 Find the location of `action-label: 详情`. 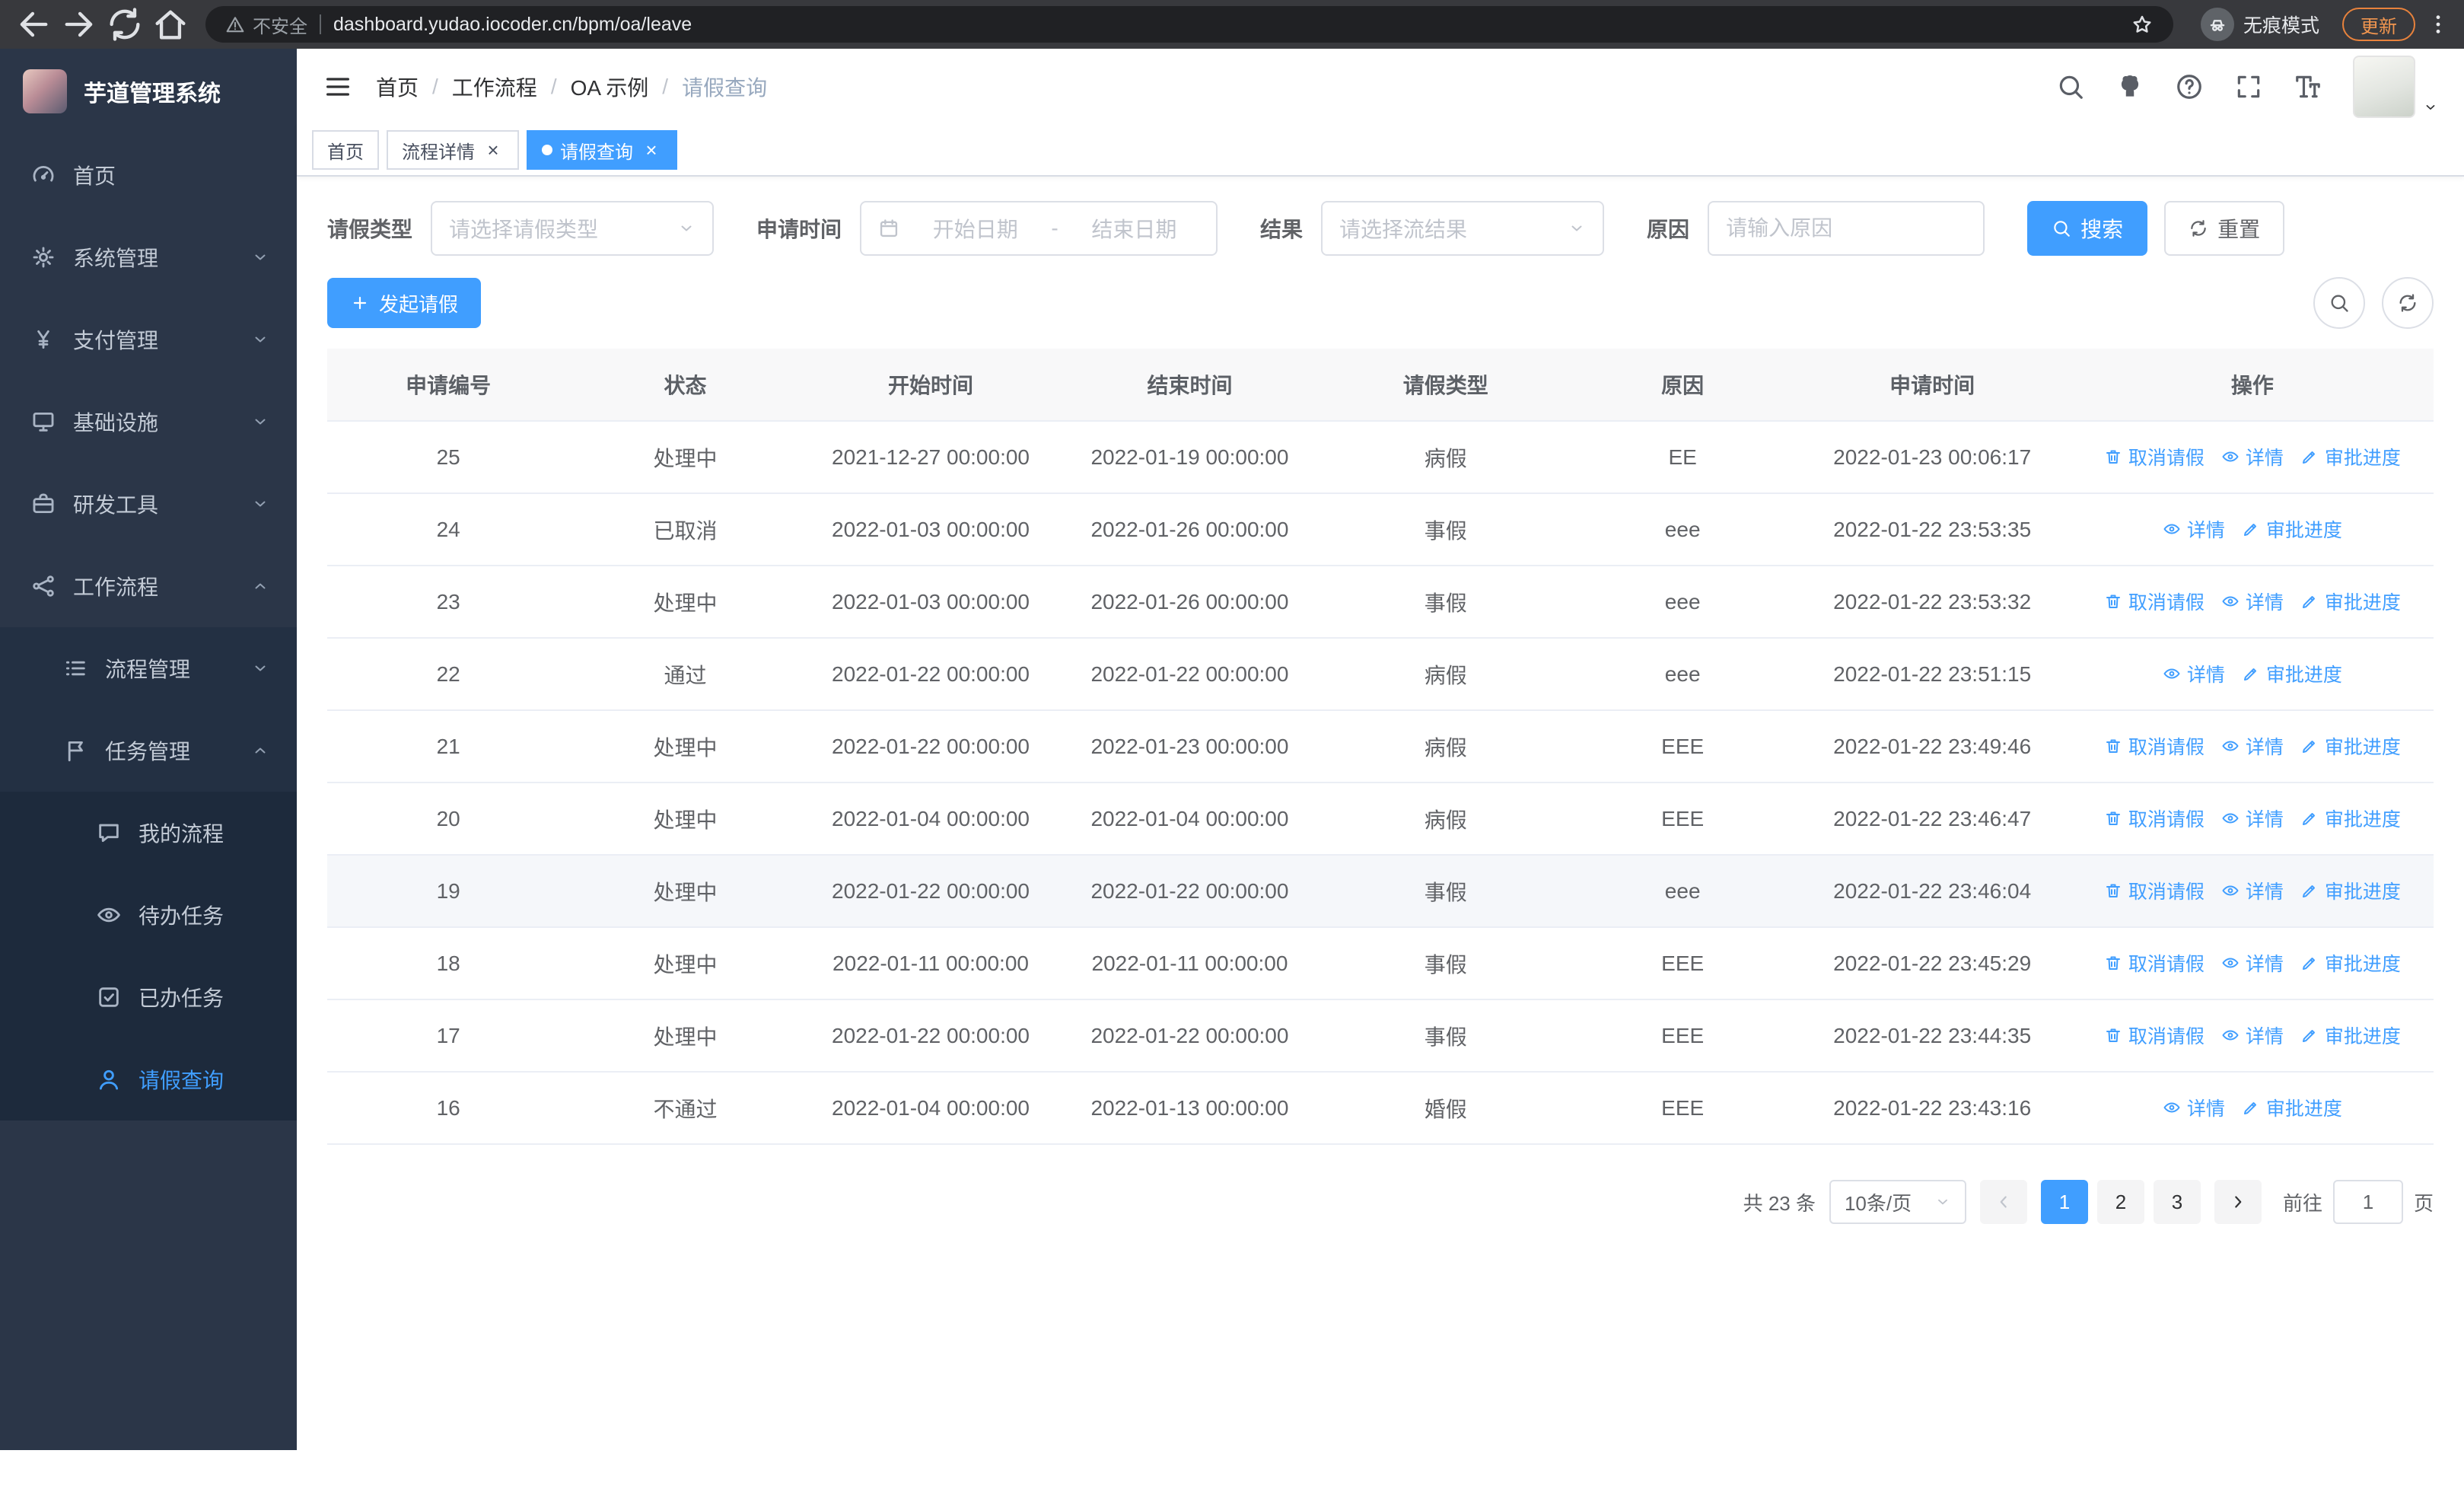

action-label: 详情 is located at coordinates (2264, 965).